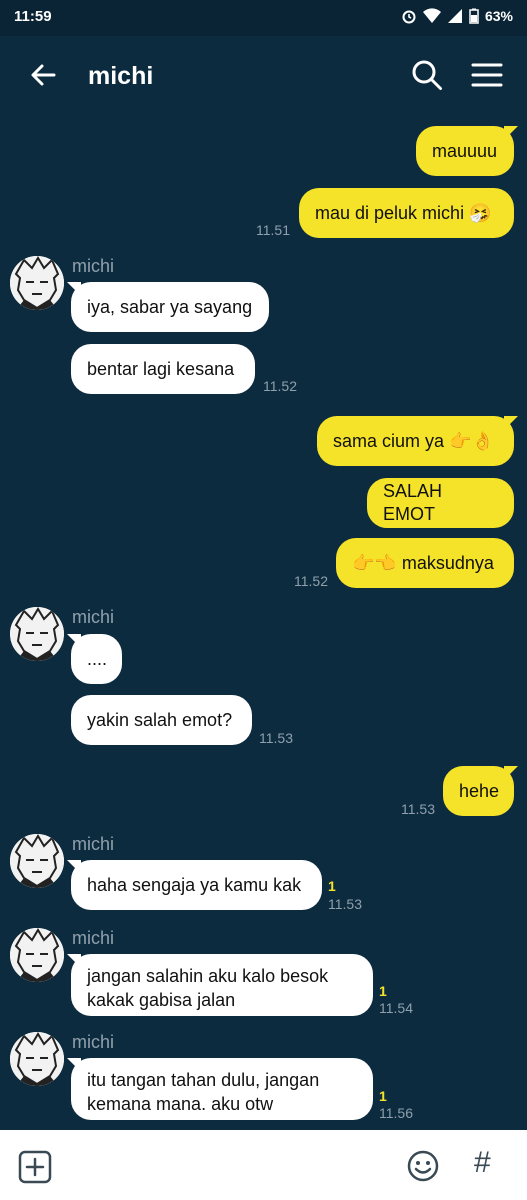 The width and height of the screenshot is (527, 1200). I want to click on message-timestamp: 11.51, so click(273, 230).